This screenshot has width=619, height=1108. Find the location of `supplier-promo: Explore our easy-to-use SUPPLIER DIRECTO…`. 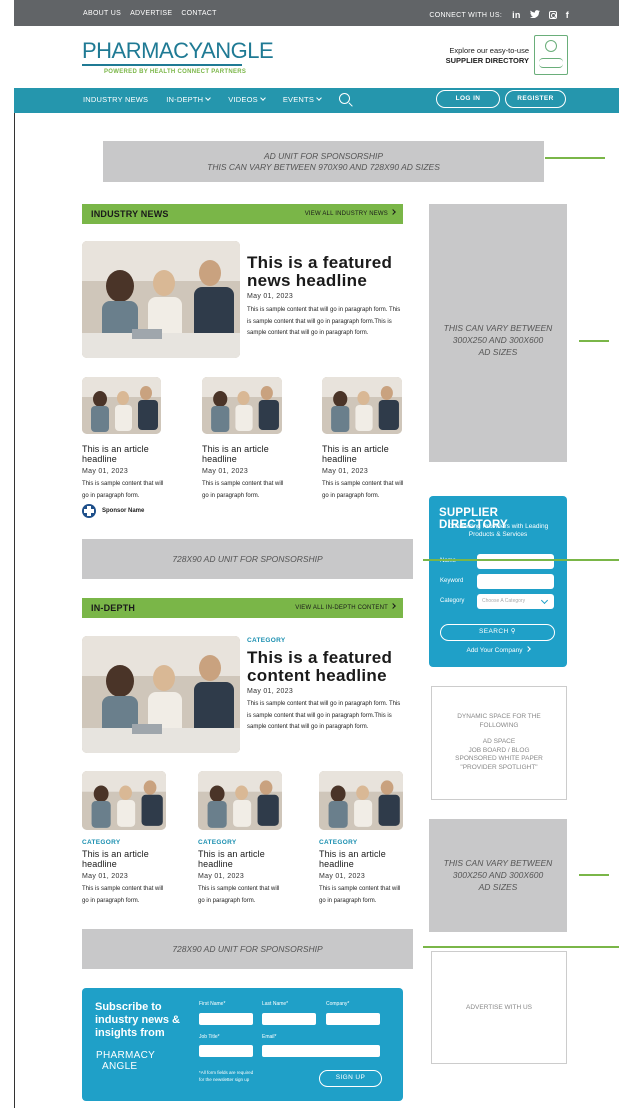

supplier-promo: Explore our easy-to-use SUPPLIER DIRECTO… is located at coordinates (487, 56).